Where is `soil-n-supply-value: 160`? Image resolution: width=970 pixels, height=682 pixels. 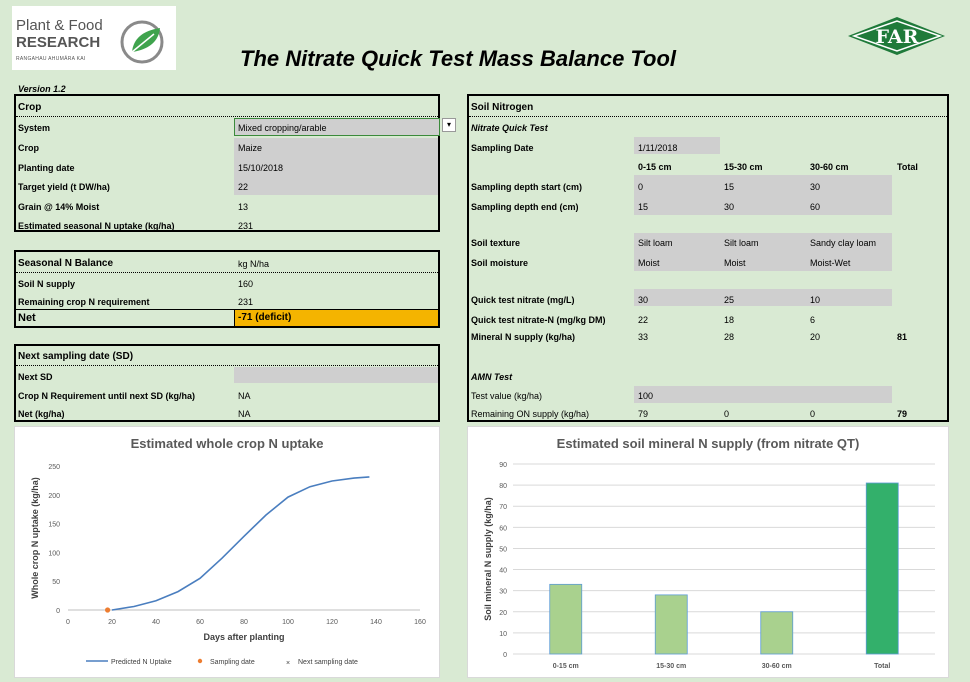
soil-n-supply-value: 160 is located at coordinates (246, 284).